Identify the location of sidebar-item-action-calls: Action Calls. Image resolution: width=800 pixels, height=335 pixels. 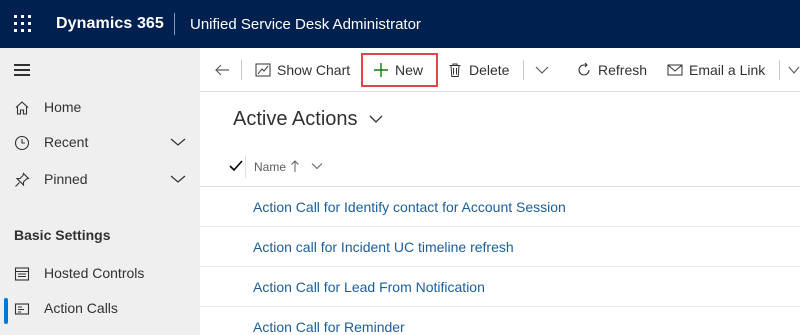
(100, 309).